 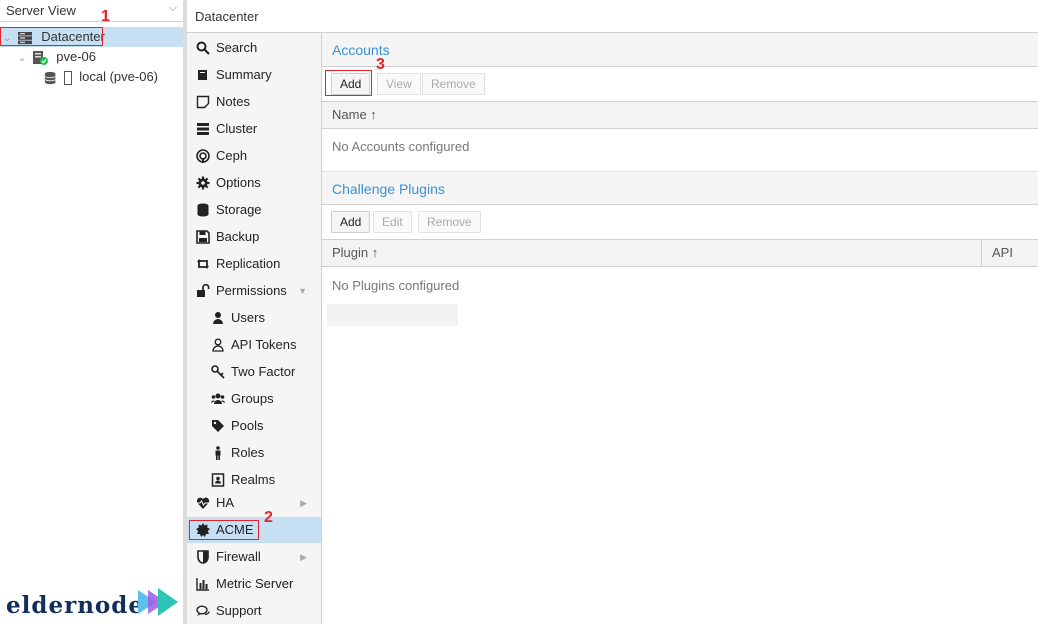 I want to click on nav-item-label: Search, so click(x=237, y=47).